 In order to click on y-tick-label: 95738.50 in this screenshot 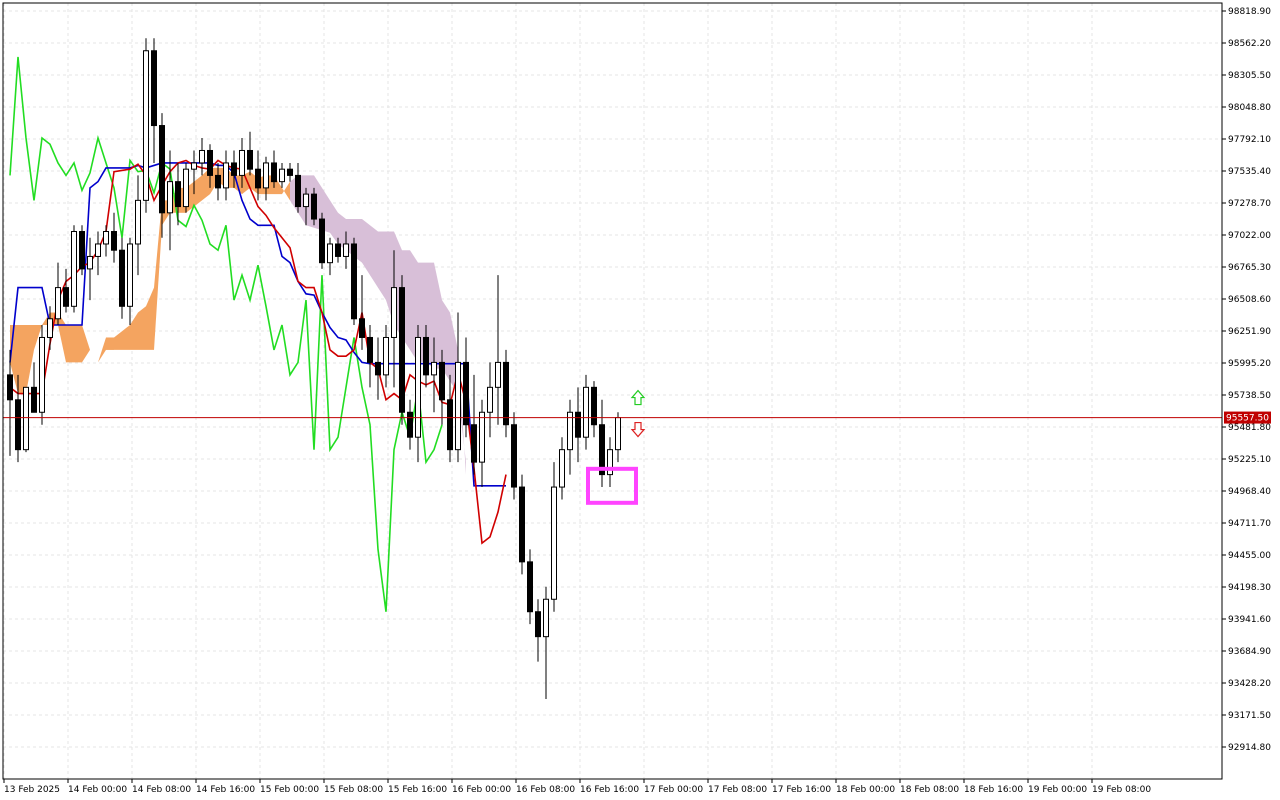, I will do `click(1249, 396)`.